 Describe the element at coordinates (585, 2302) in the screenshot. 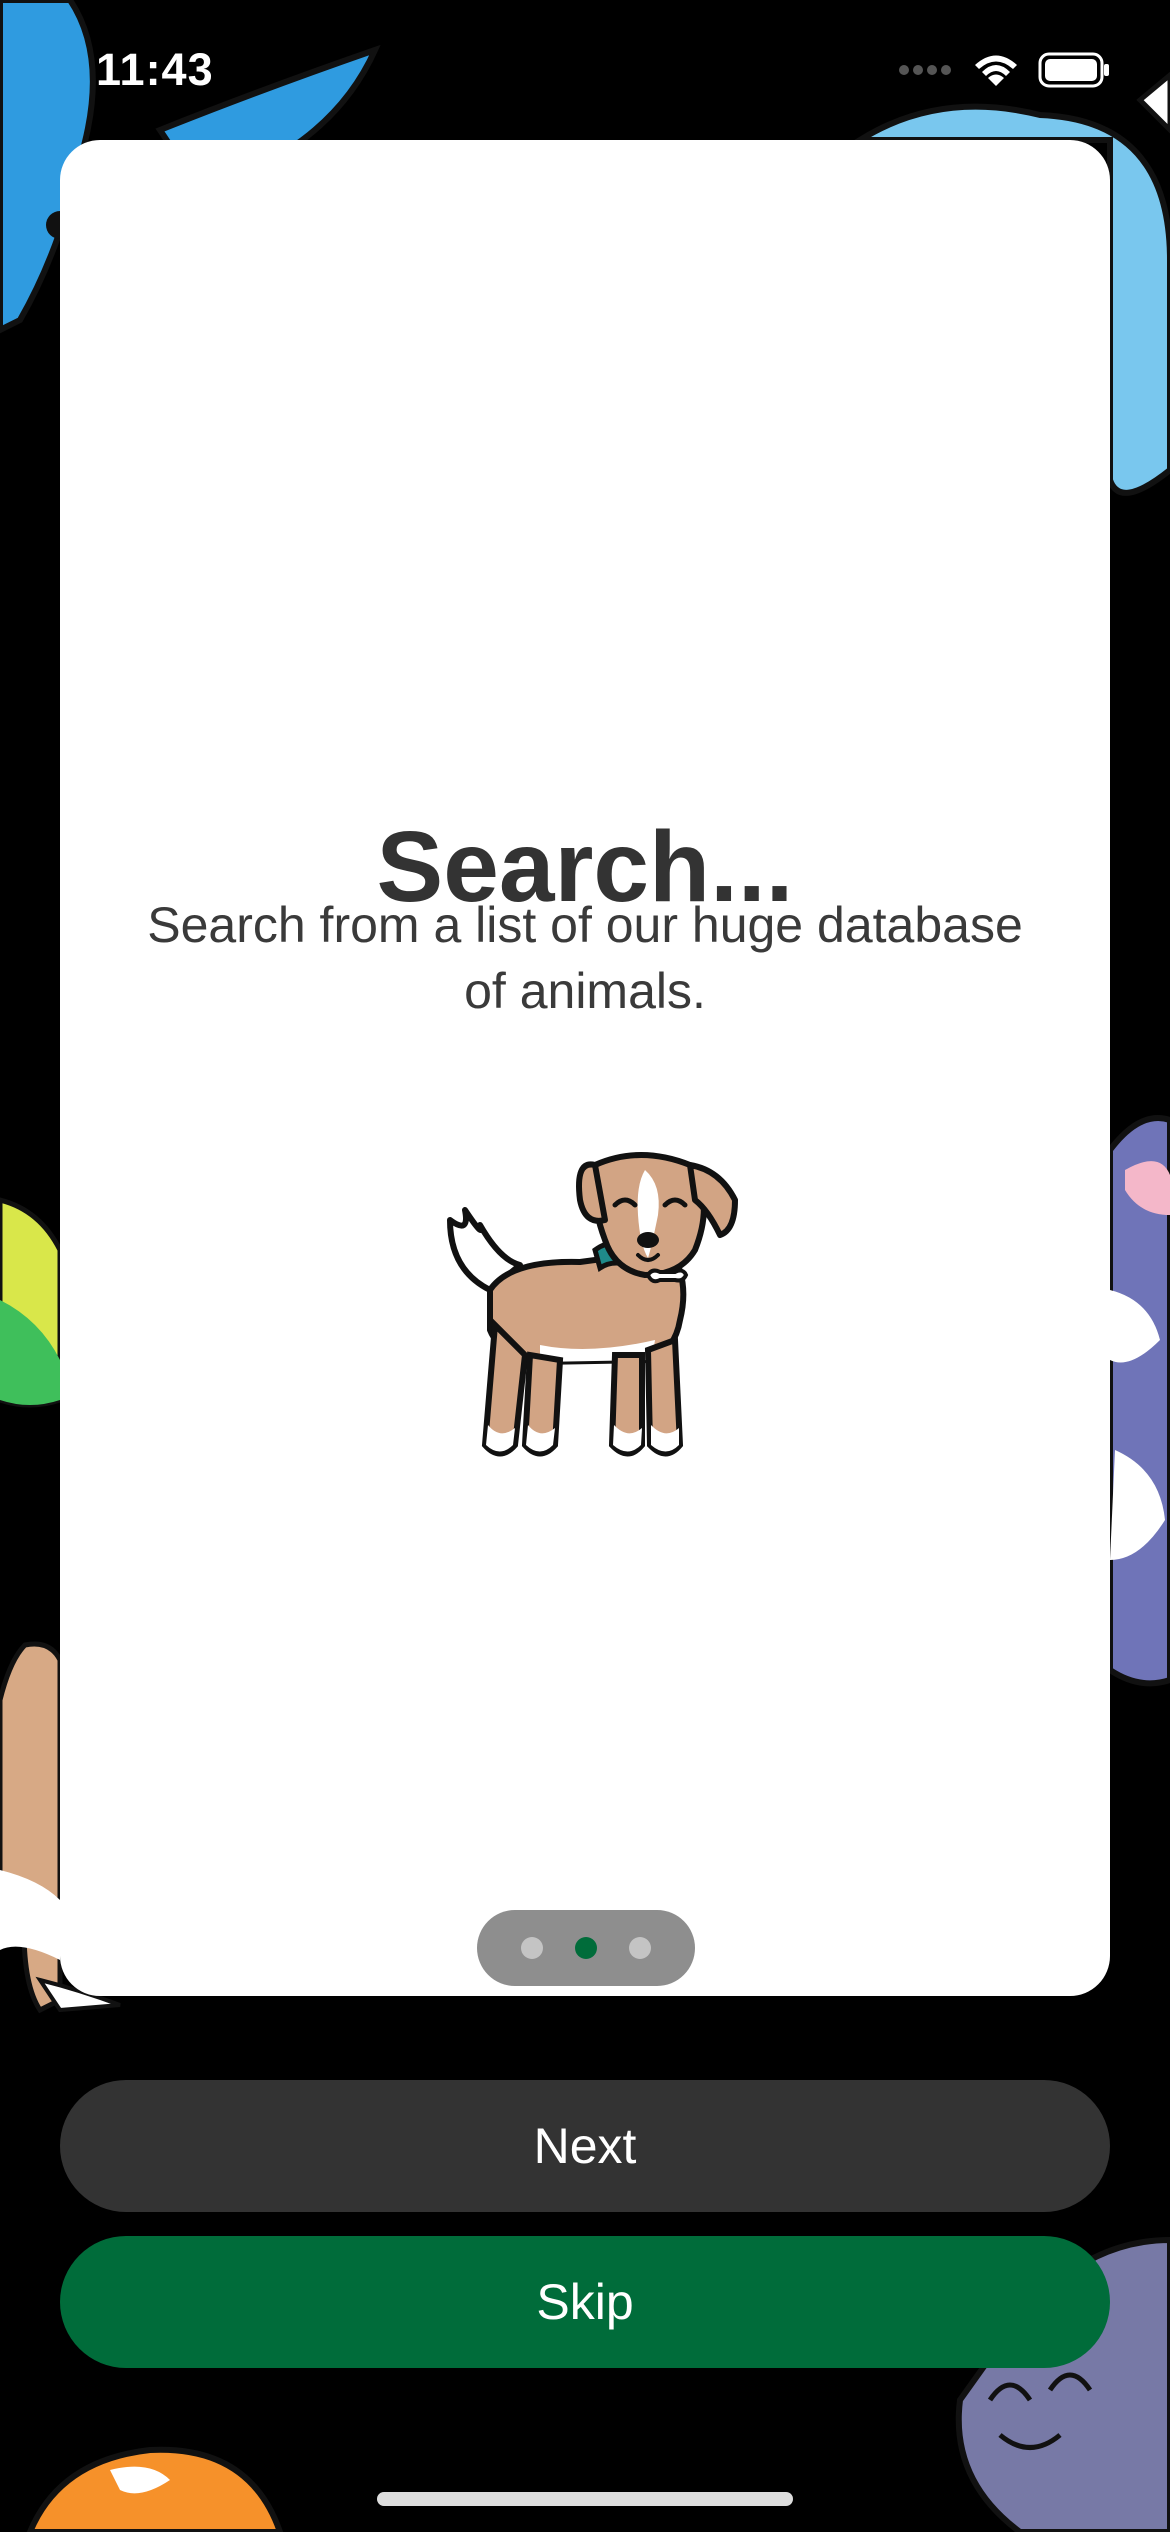

I see `skip-button: Skip` at that location.